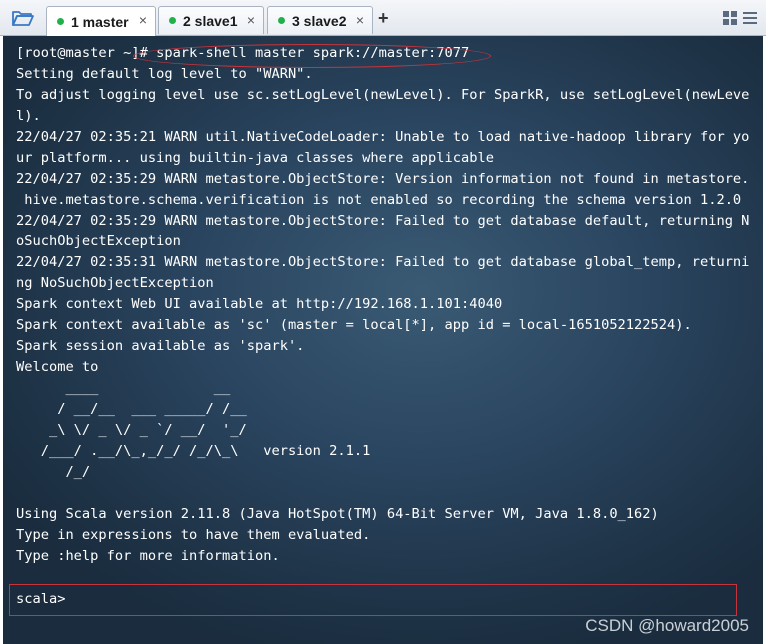 This screenshot has width=766, height=644. Describe the element at coordinates (730, 18) in the screenshot. I see `grid-layout-icon` at that location.